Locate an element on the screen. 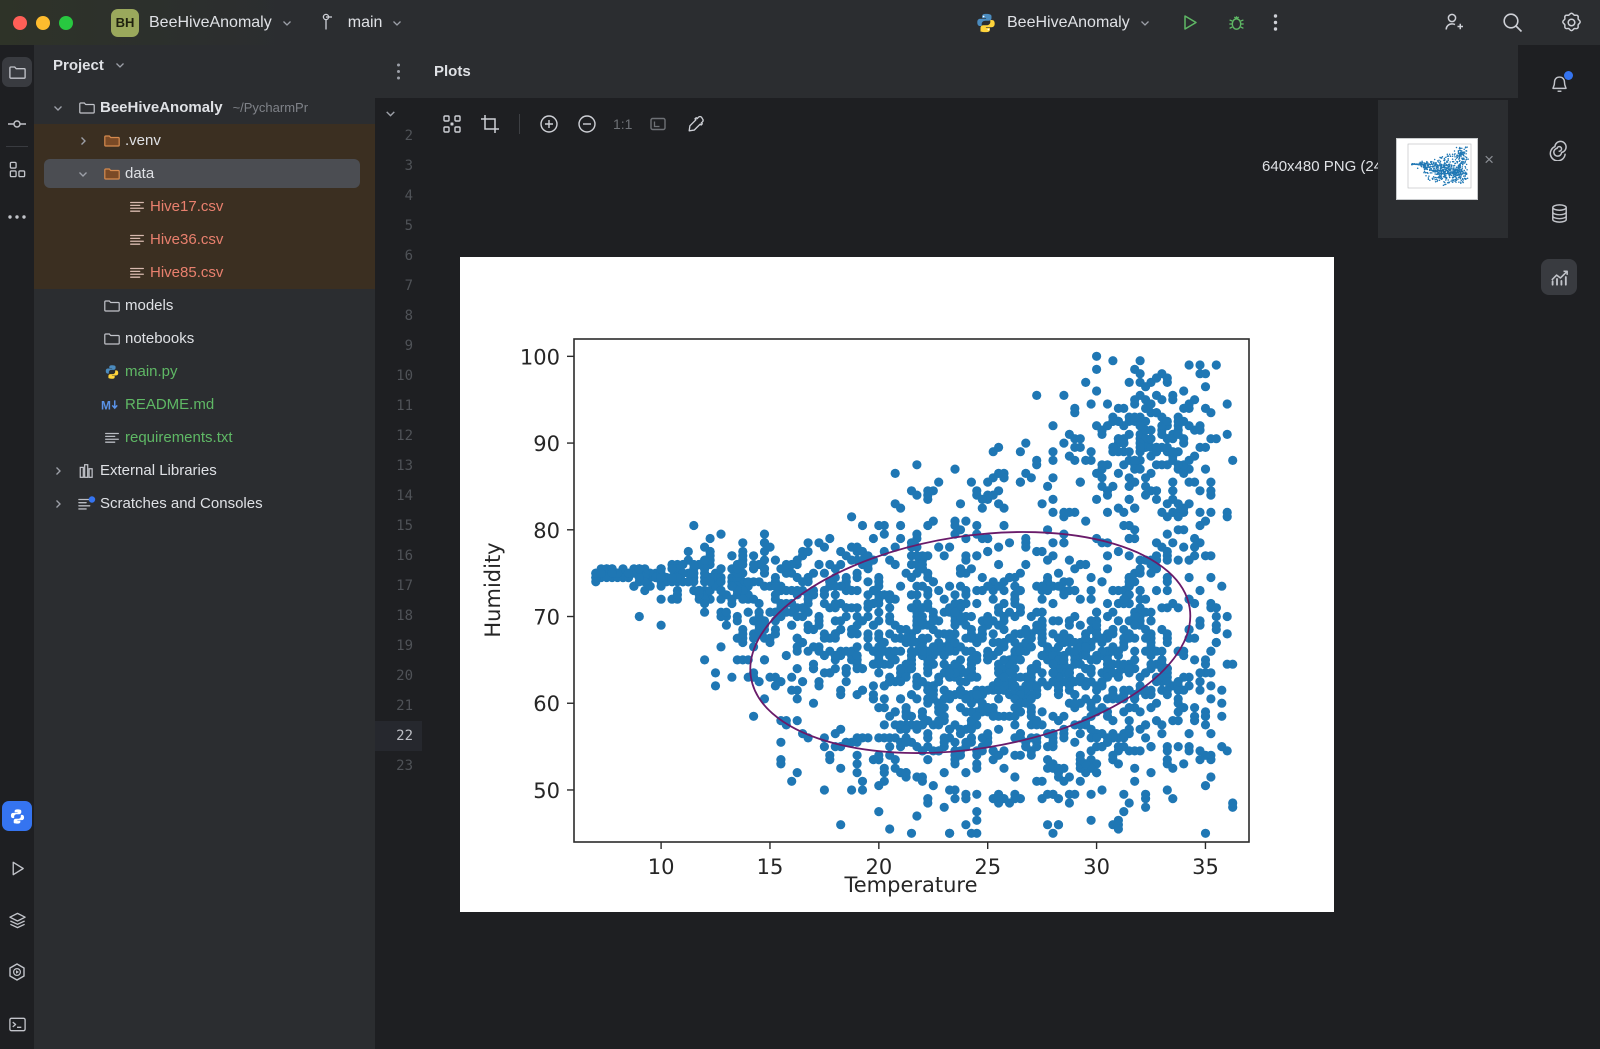 The image size is (1600, 1049). tree-item-hive85: Hive85.csv is located at coordinates (204, 272).